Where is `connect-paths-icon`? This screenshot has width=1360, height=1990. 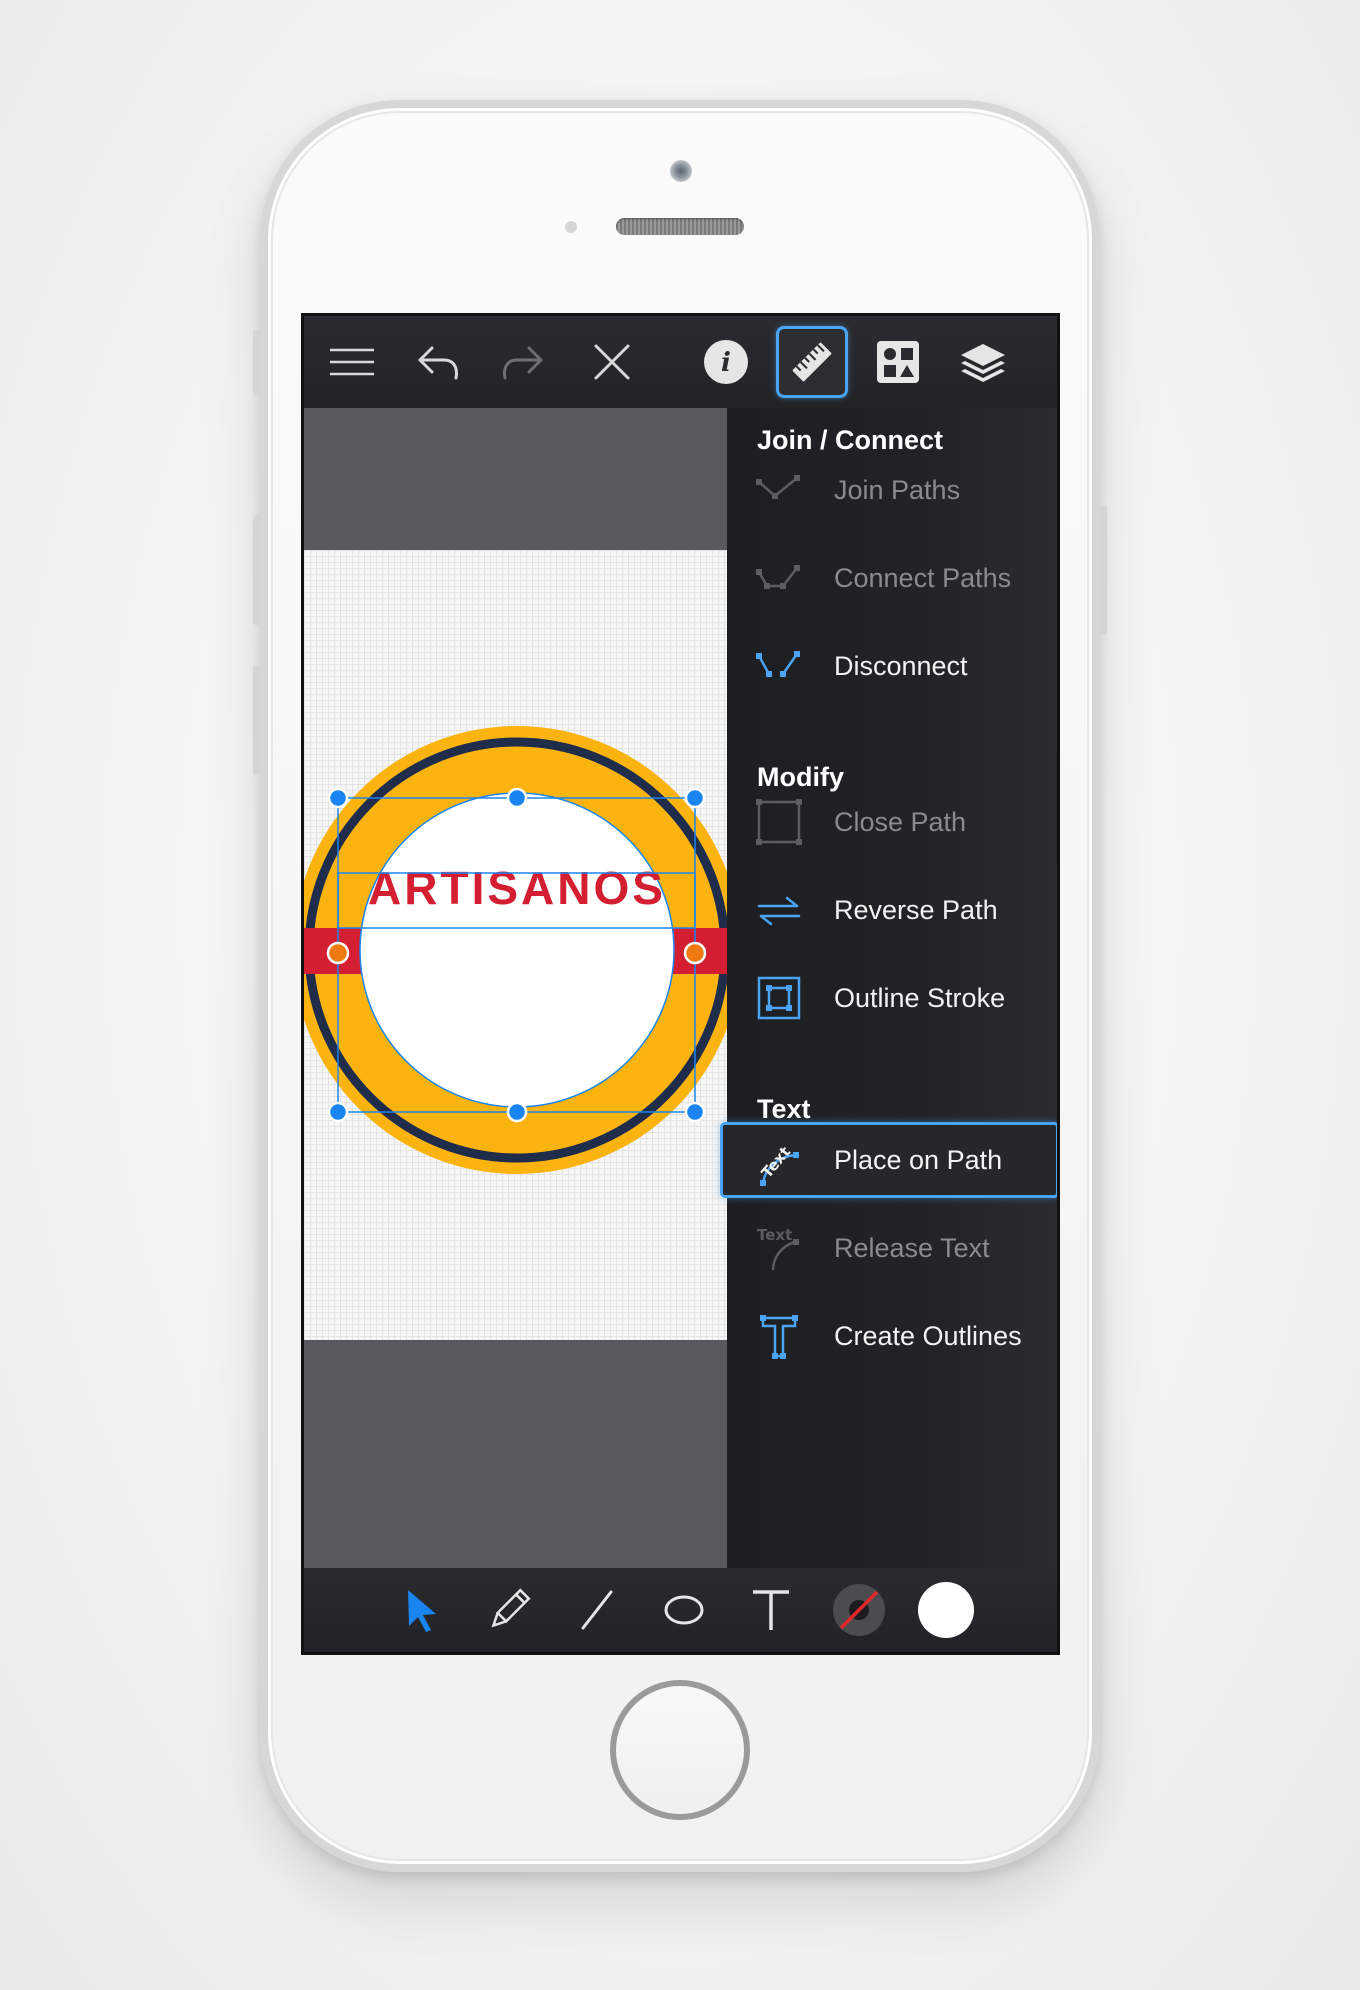
connect-paths-icon is located at coordinates (778, 577).